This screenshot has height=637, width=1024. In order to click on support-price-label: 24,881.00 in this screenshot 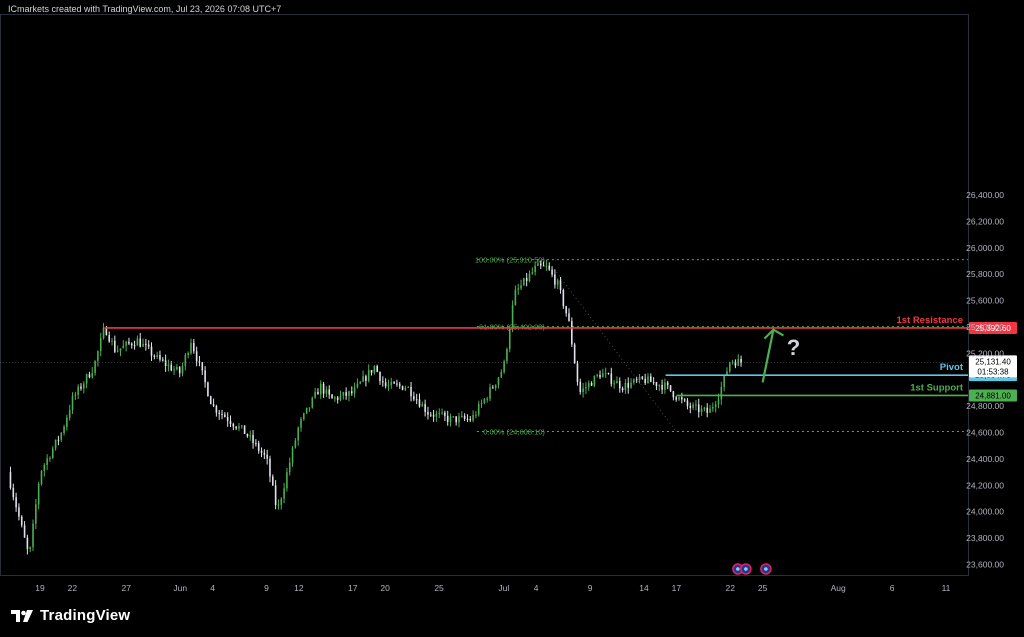, I will do `click(993, 395)`.